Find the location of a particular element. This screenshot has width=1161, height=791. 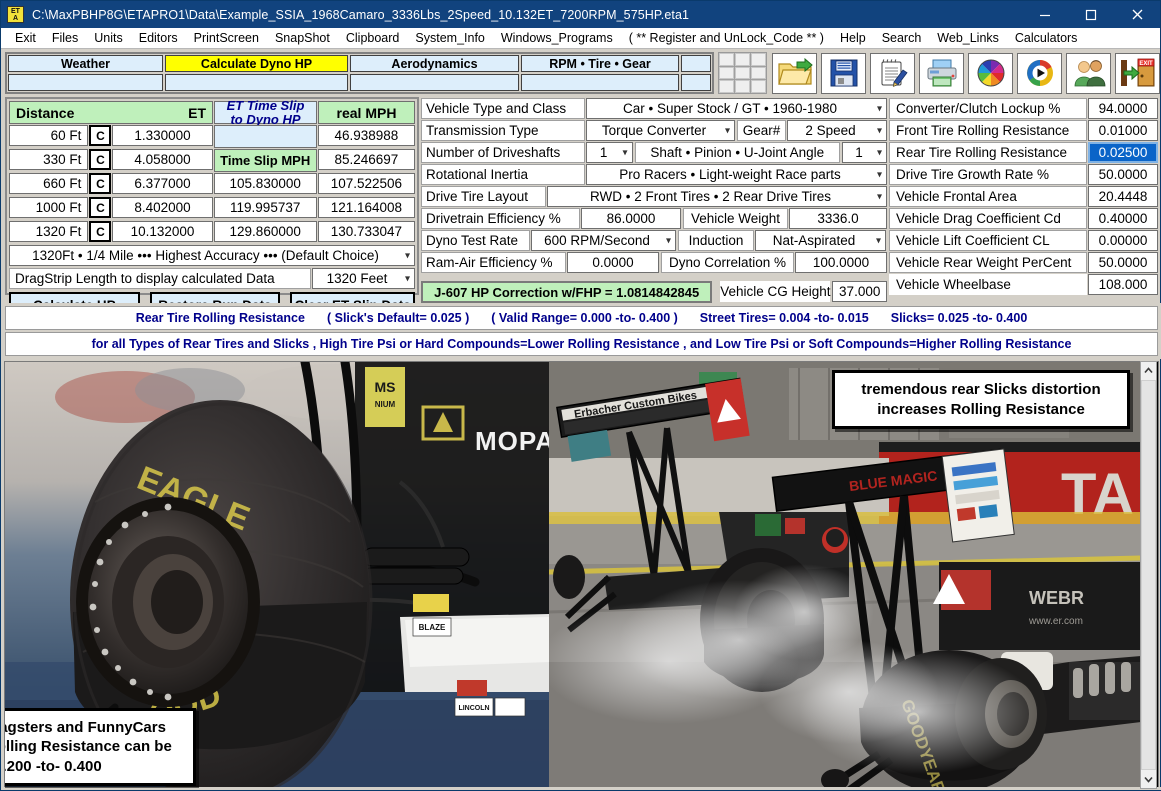

tab-weather: Weather is located at coordinates (85, 63).